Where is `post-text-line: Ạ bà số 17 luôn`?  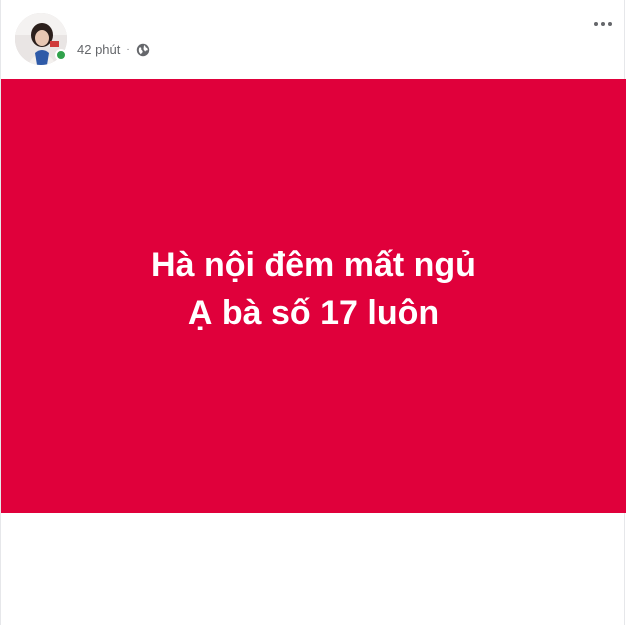
post-text-line: Ạ bà số 17 luôn is located at coordinates (313, 313).